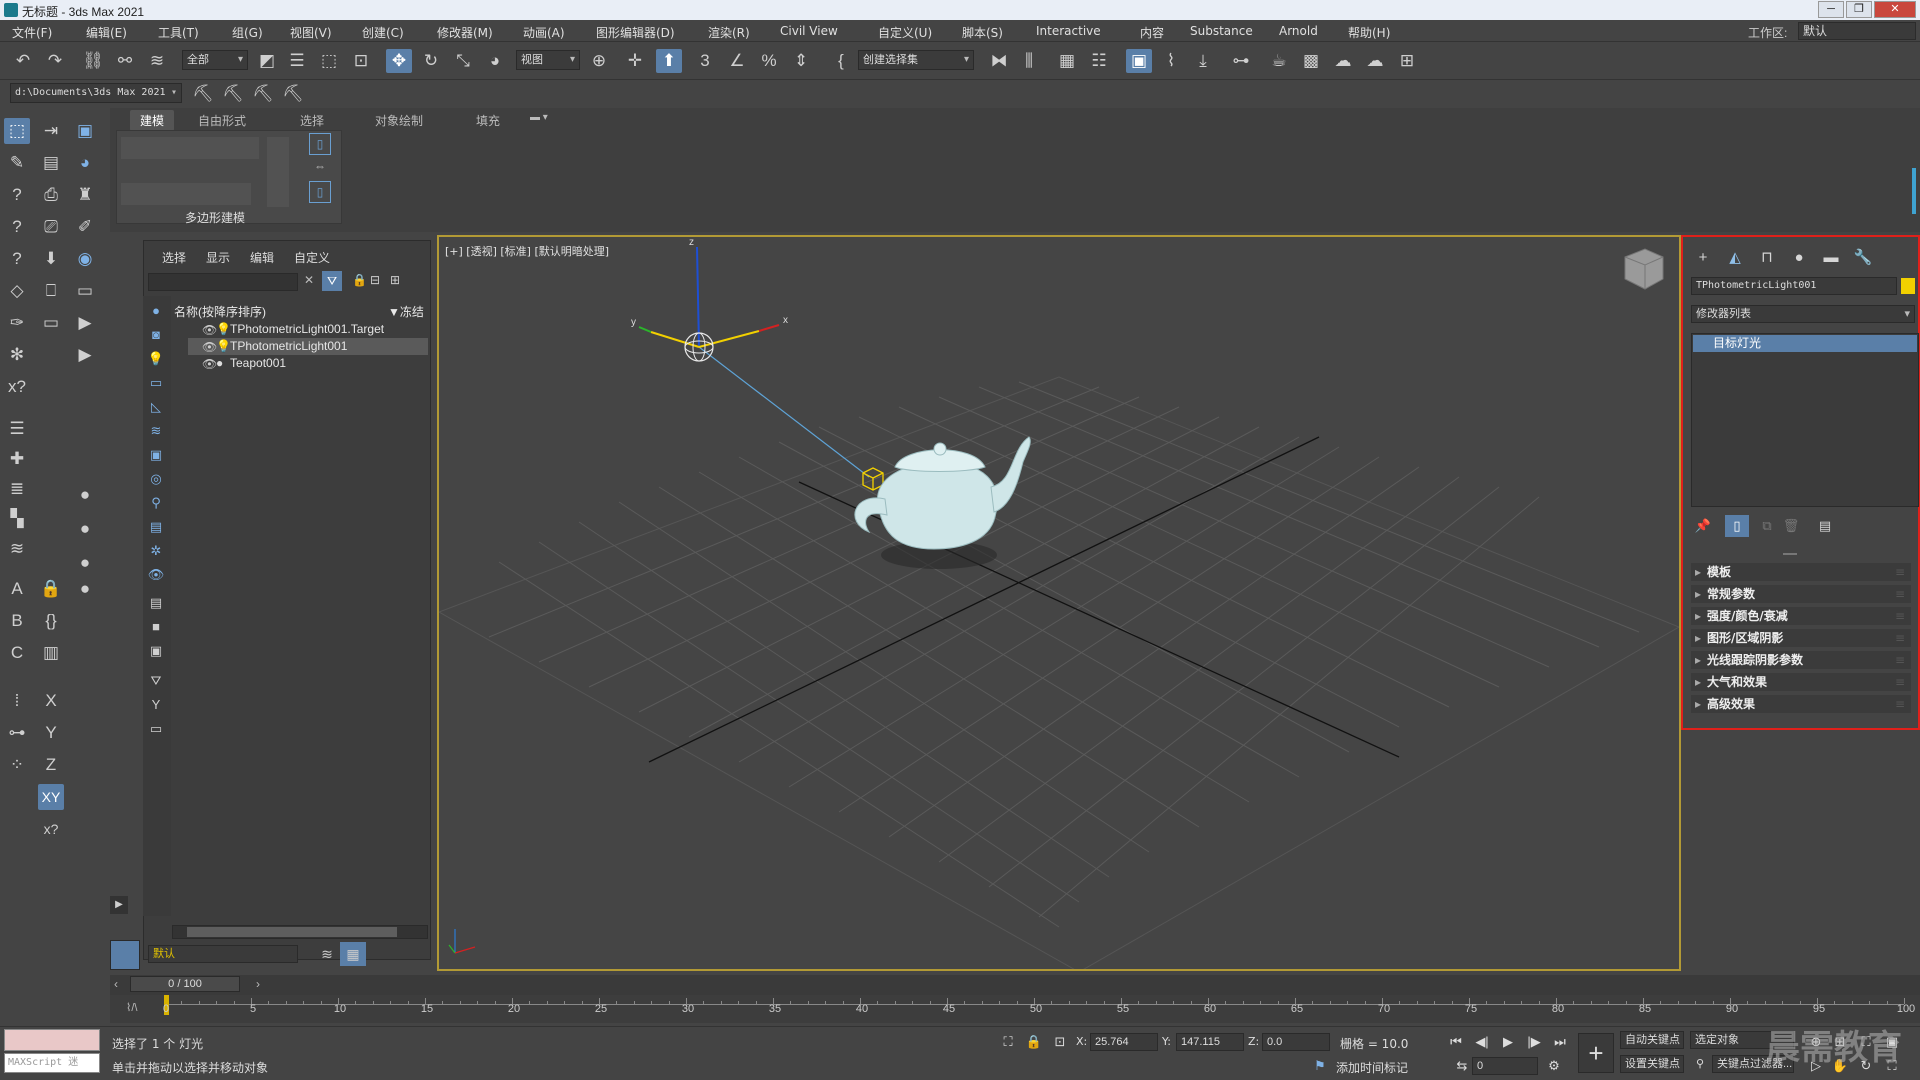  What do you see at coordinates (488, 120) in the screenshot?
I see `tab-populate: 填充` at bounding box center [488, 120].